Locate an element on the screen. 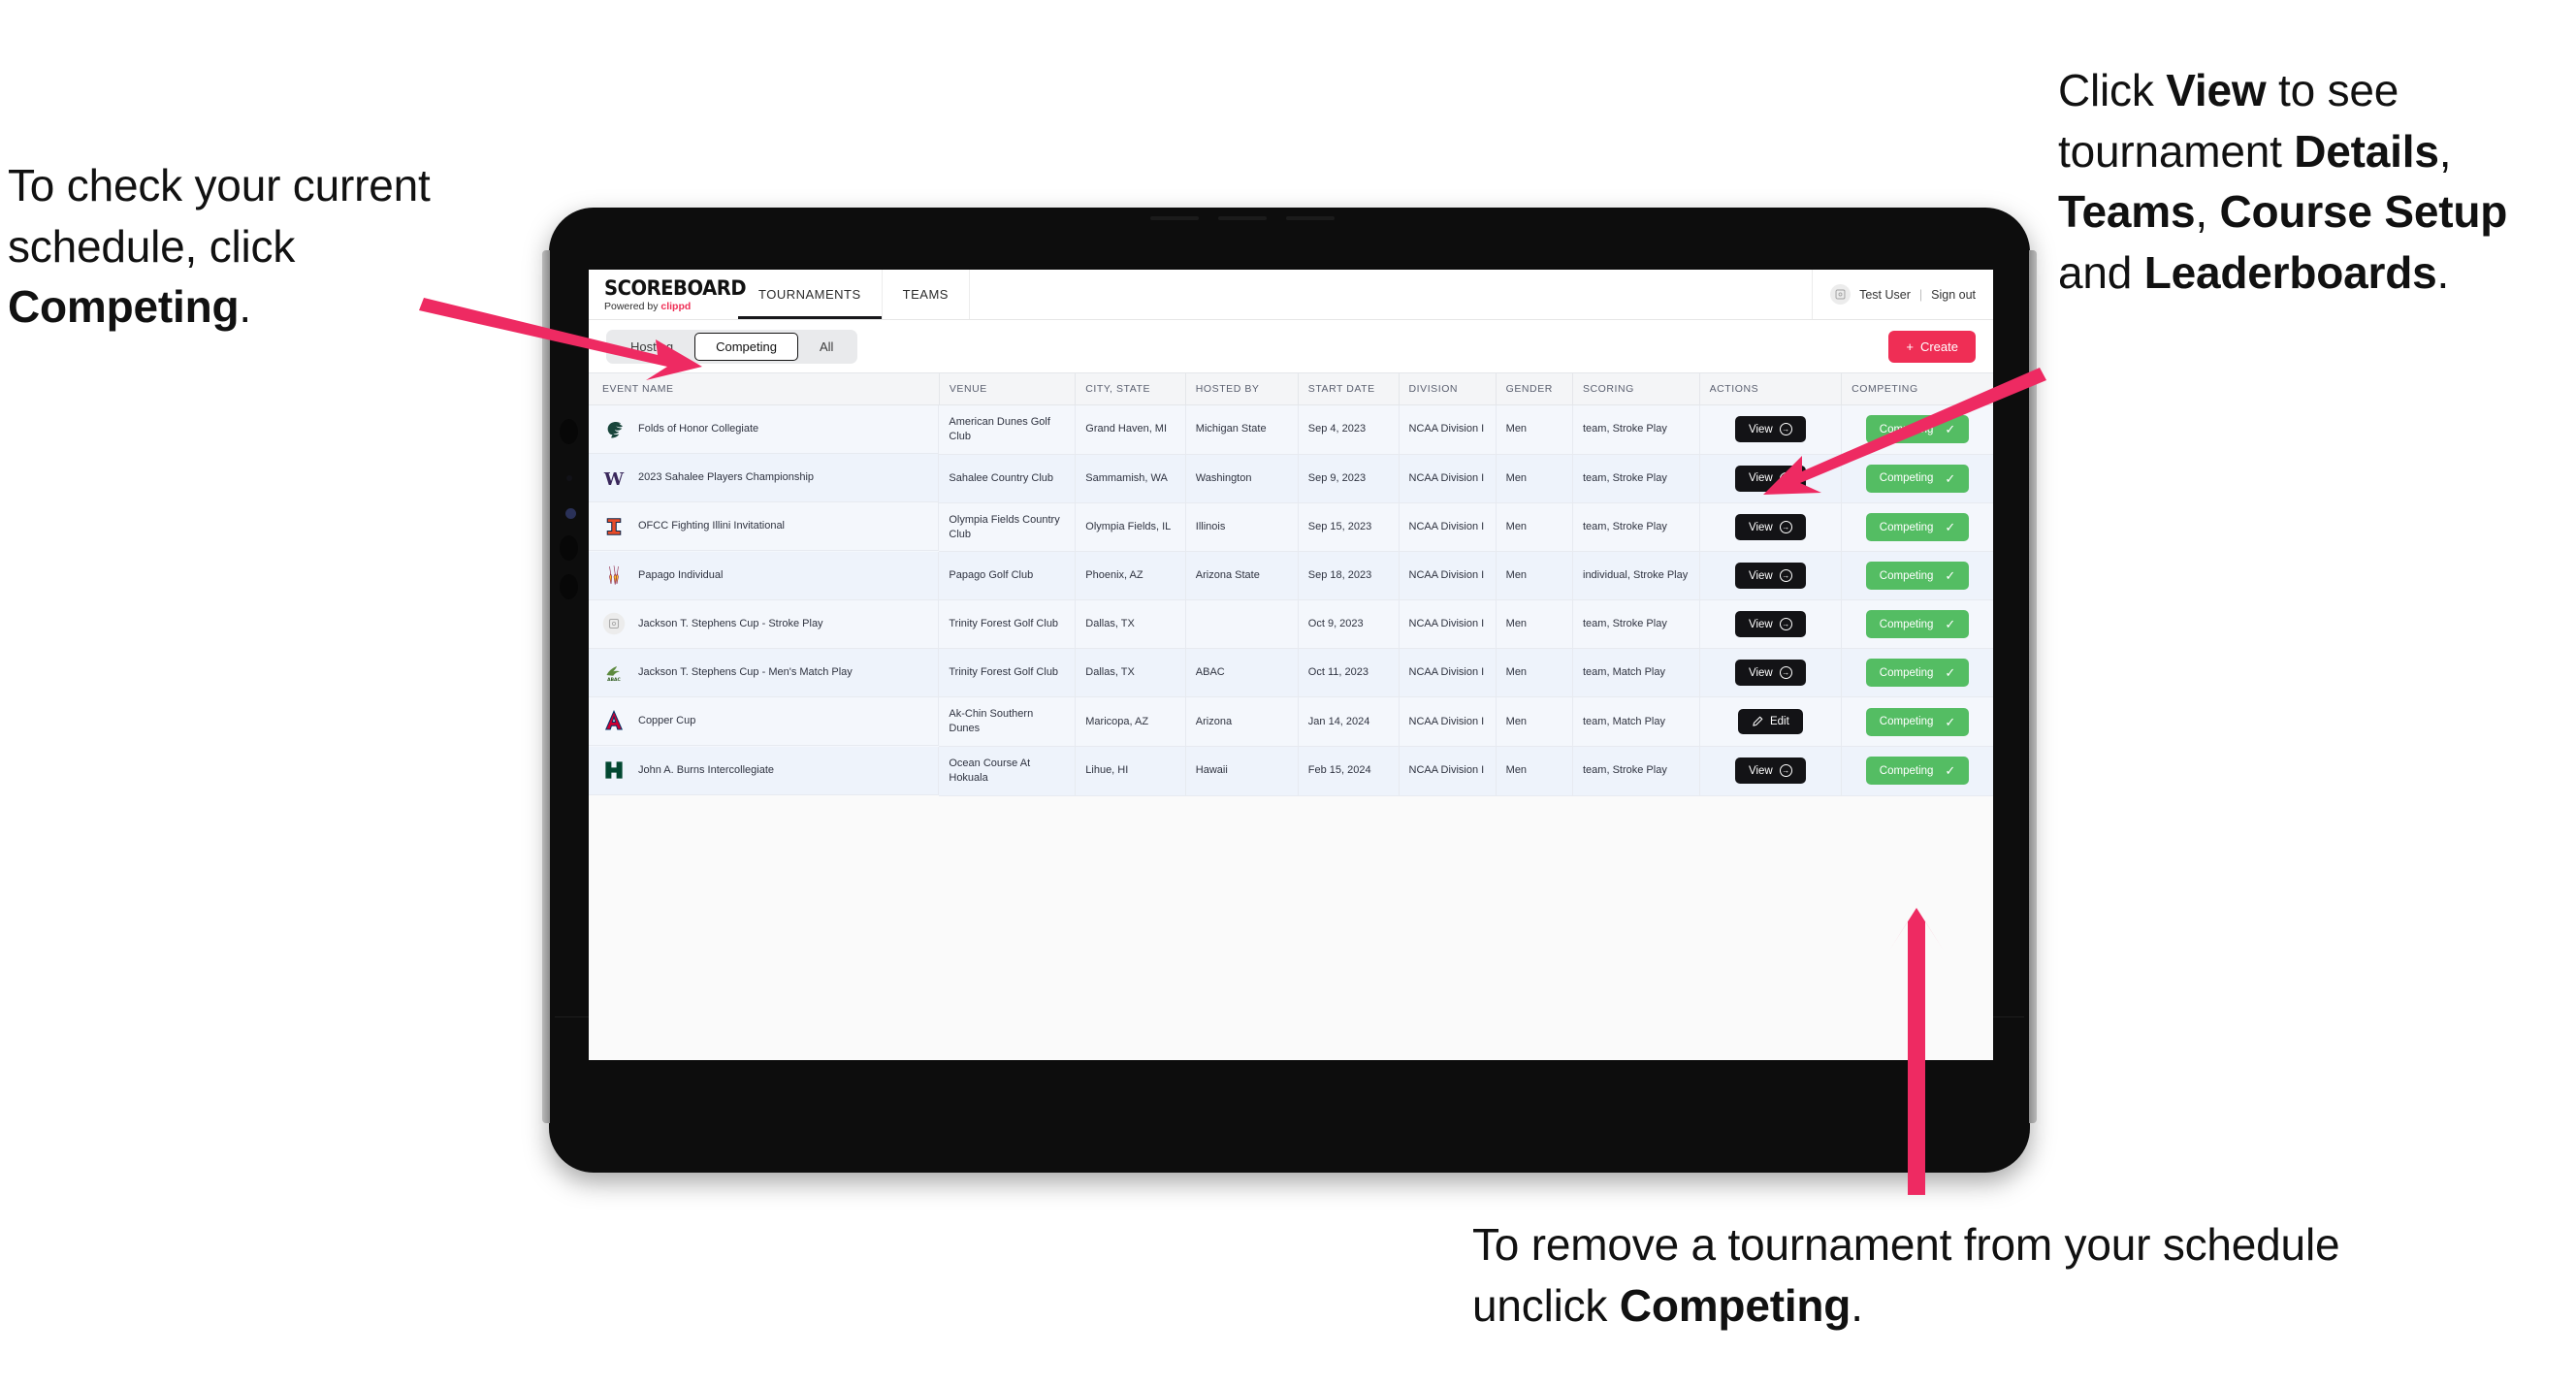 The height and width of the screenshot is (1386, 2576). user-area: Test User | Sign out is located at coordinates (1903, 294).